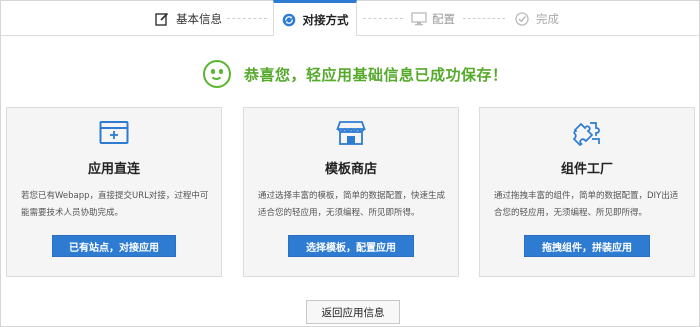 Image resolution: width=700 pixels, height=327 pixels. I want to click on success-text: 恭喜您，轻应用基础信息已成功保存！, so click(376, 74).